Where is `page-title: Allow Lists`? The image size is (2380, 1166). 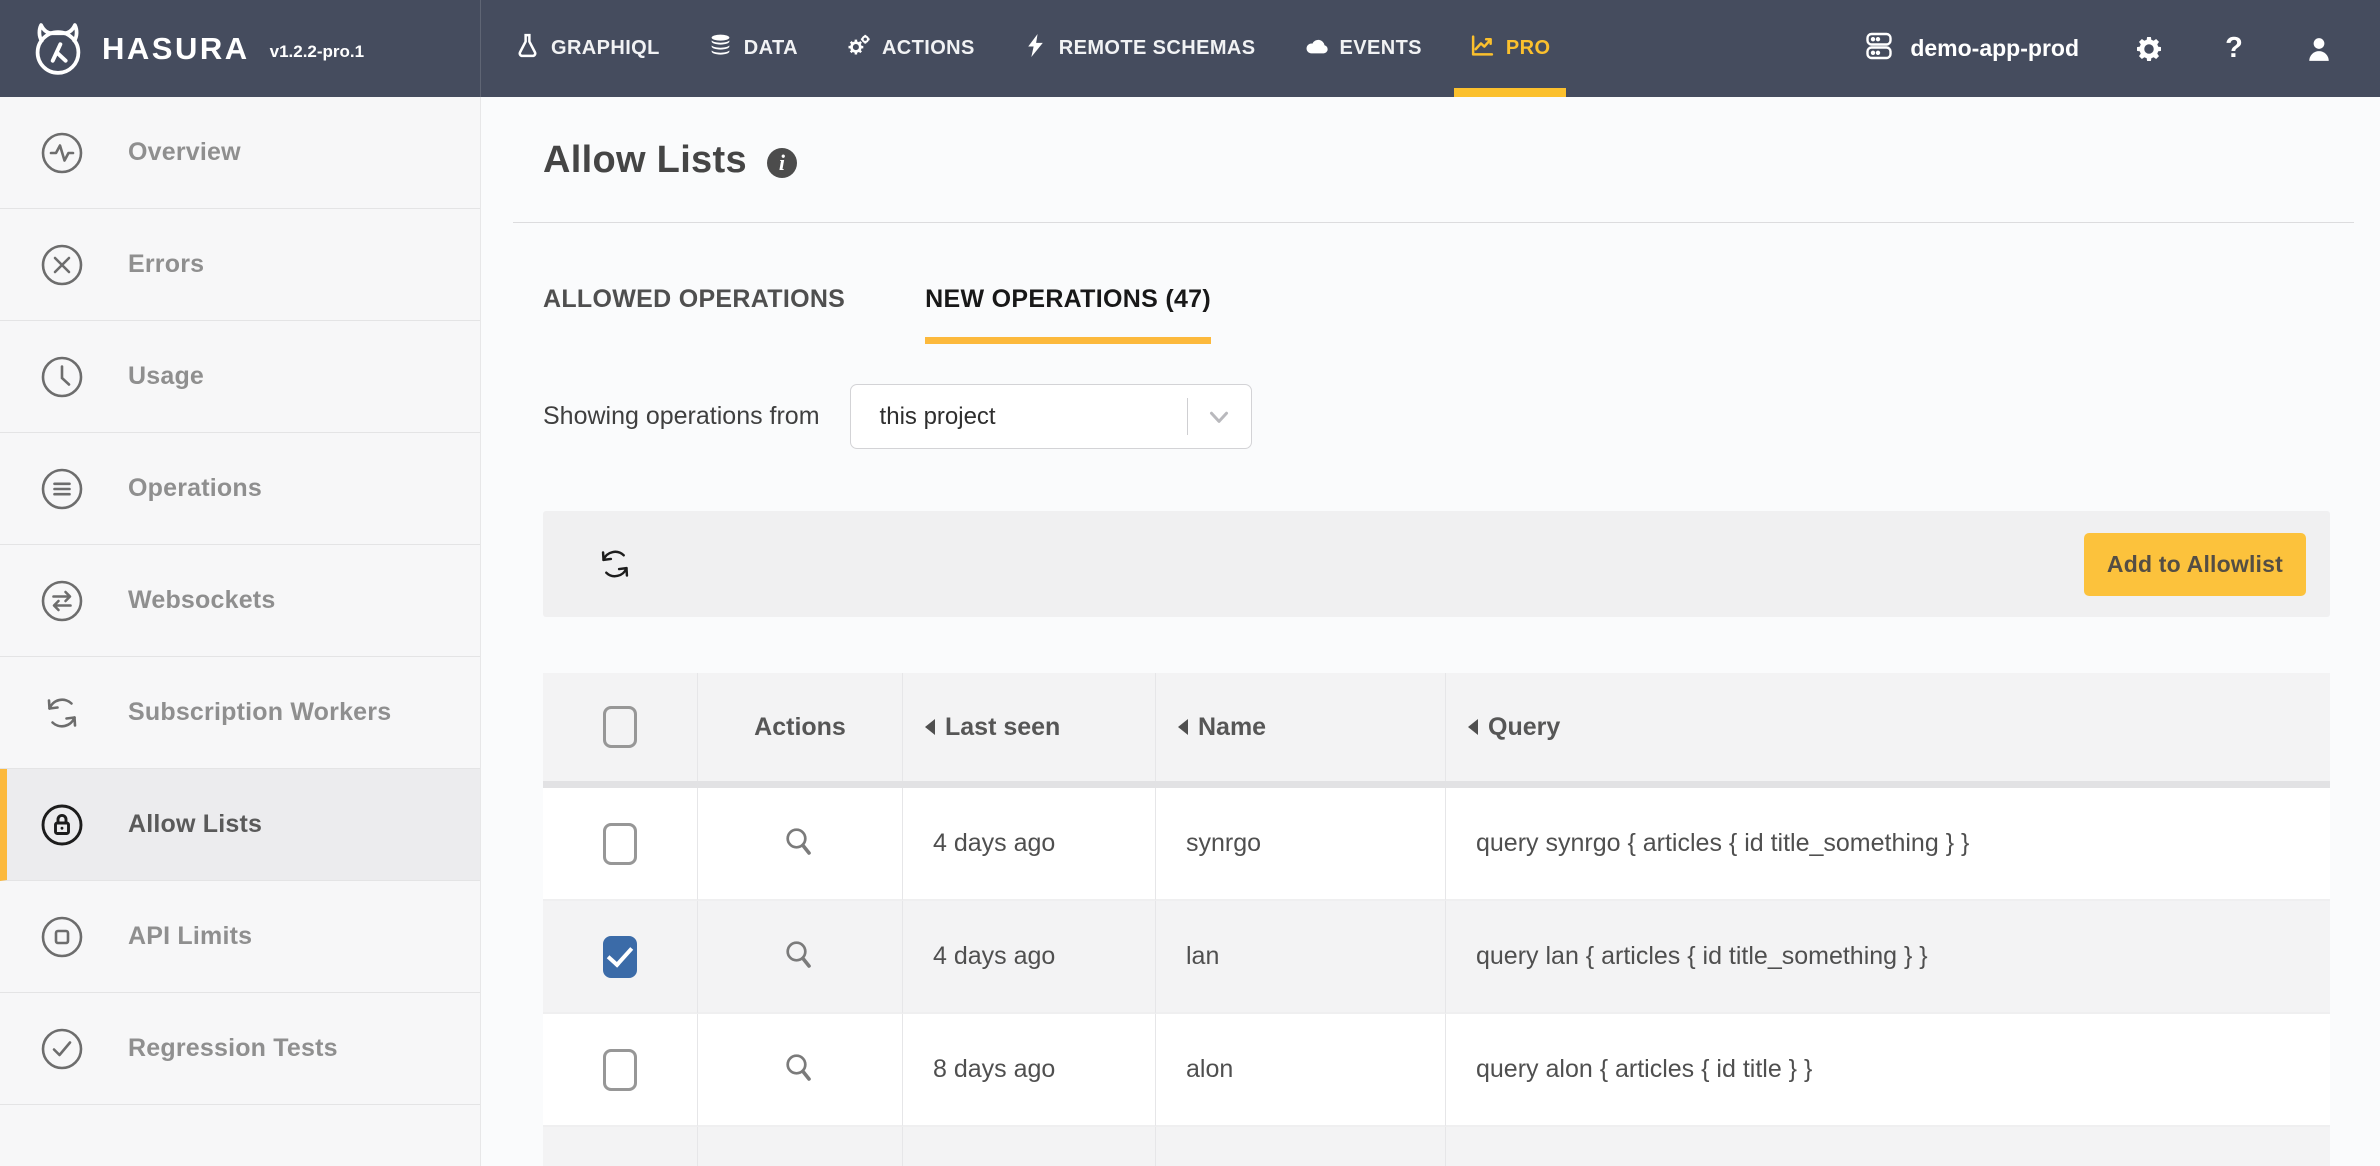 page-title: Allow Lists is located at coordinates (645, 160).